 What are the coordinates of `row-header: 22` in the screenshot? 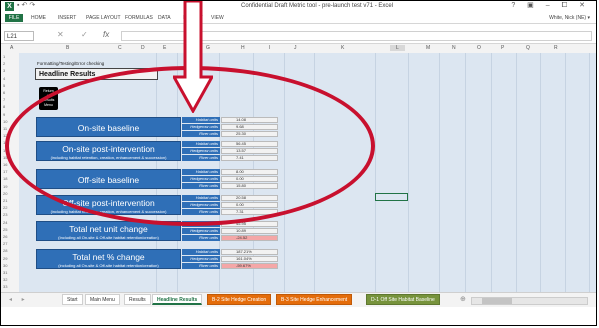 It's located at (5, 207).